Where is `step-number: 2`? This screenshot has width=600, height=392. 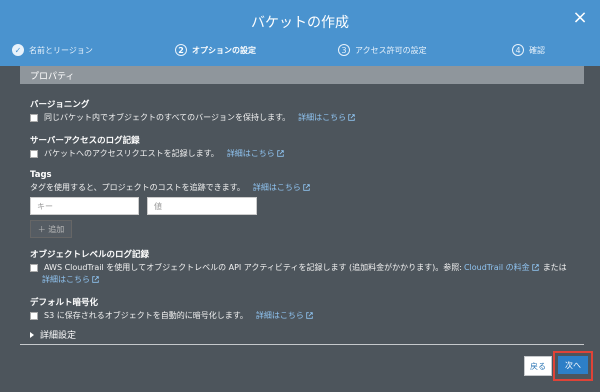
step-number: 2 is located at coordinates (181, 50).